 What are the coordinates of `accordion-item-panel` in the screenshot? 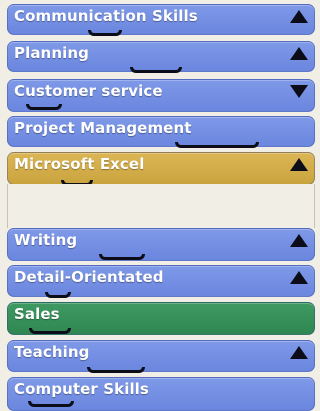 It's located at (161, 206).